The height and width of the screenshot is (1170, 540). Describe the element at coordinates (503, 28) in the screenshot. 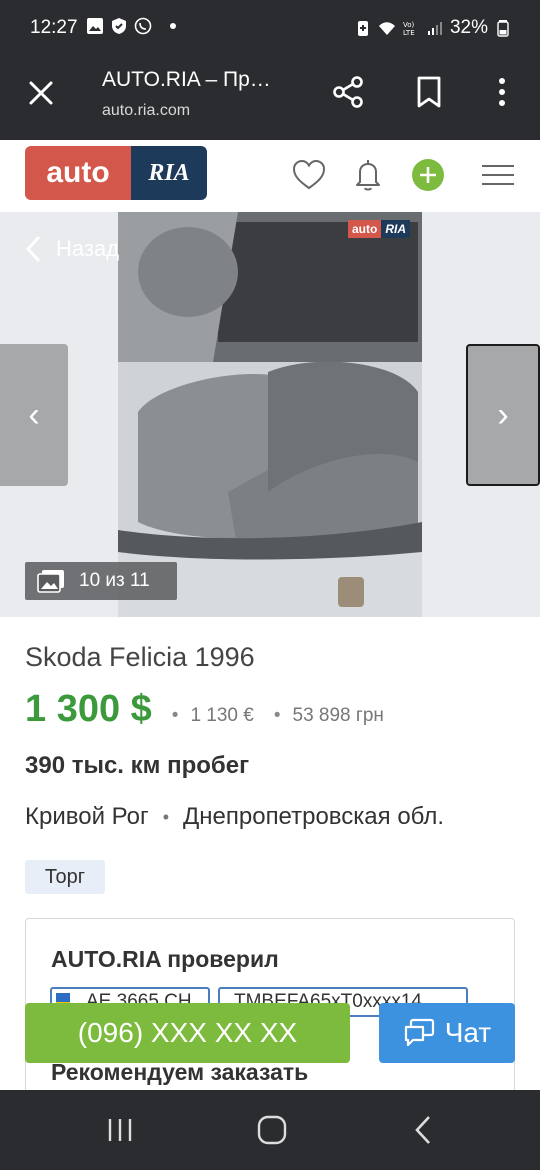

I see `battery-icon` at that location.